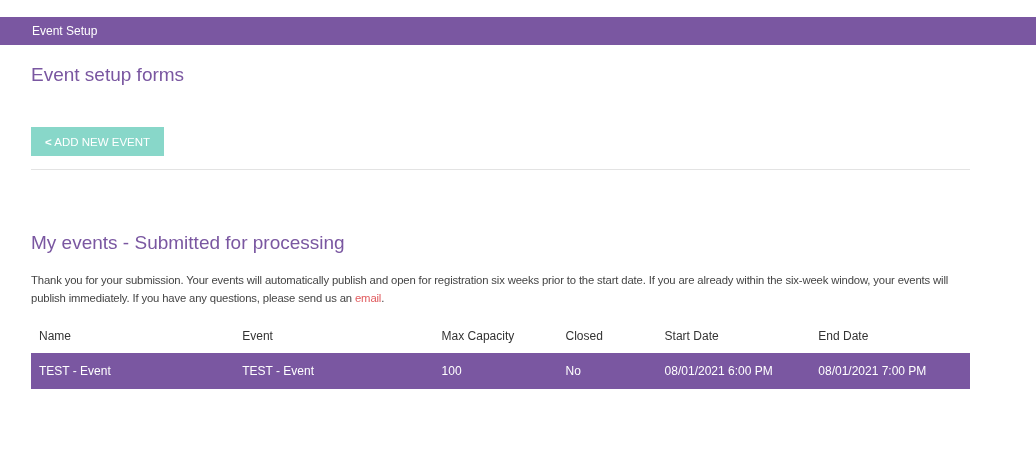 This screenshot has width=1036, height=459. I want to click on banner-title: Event Setup, so click(65, 31).